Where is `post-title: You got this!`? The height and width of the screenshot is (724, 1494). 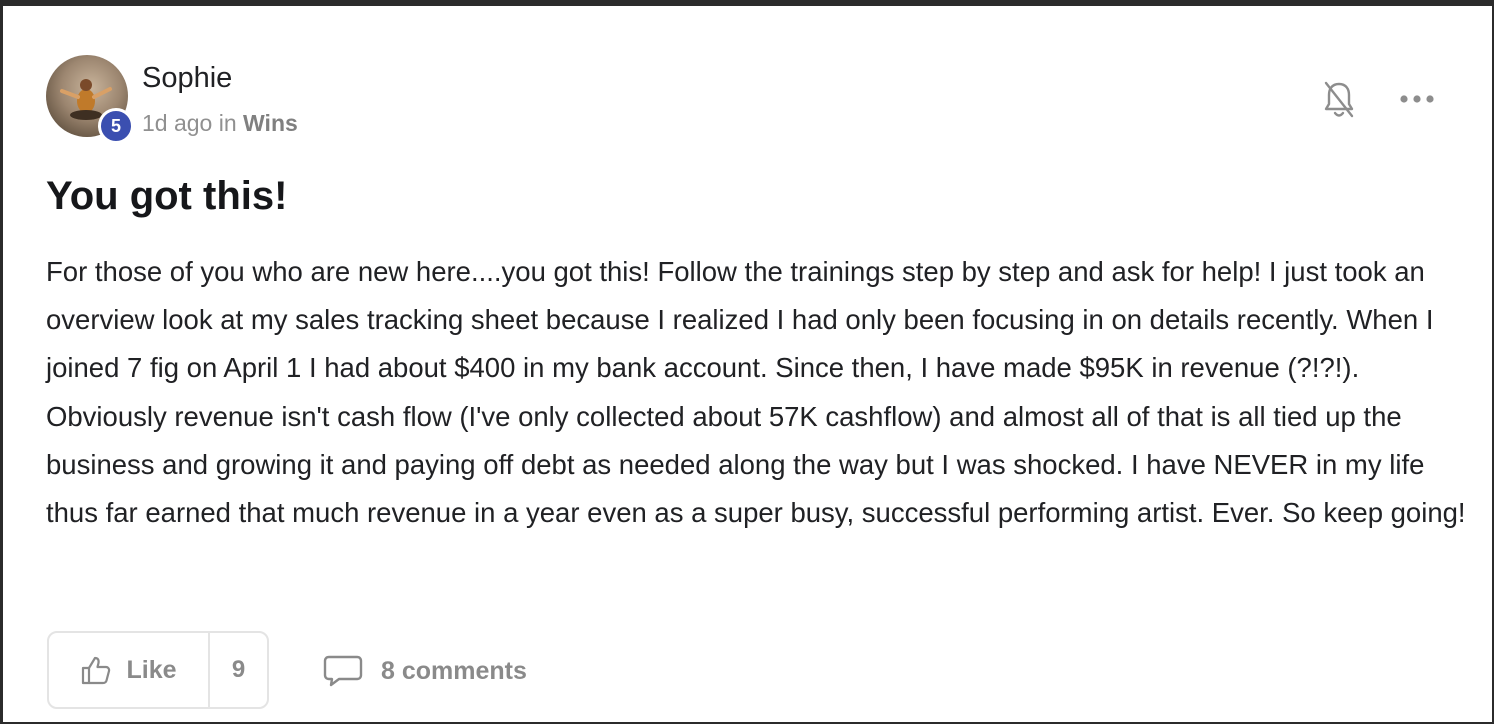
post-title: You got this! is located at coordinates (167, 196).